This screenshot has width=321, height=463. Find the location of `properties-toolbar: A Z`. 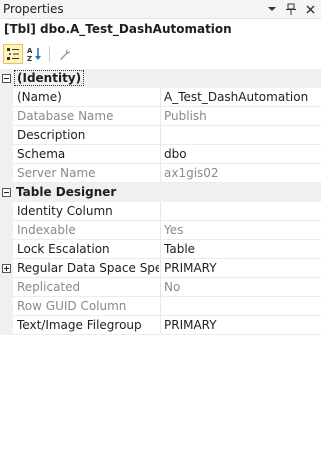

properties-toolbar: A Z is located at coordinates (160, 54).